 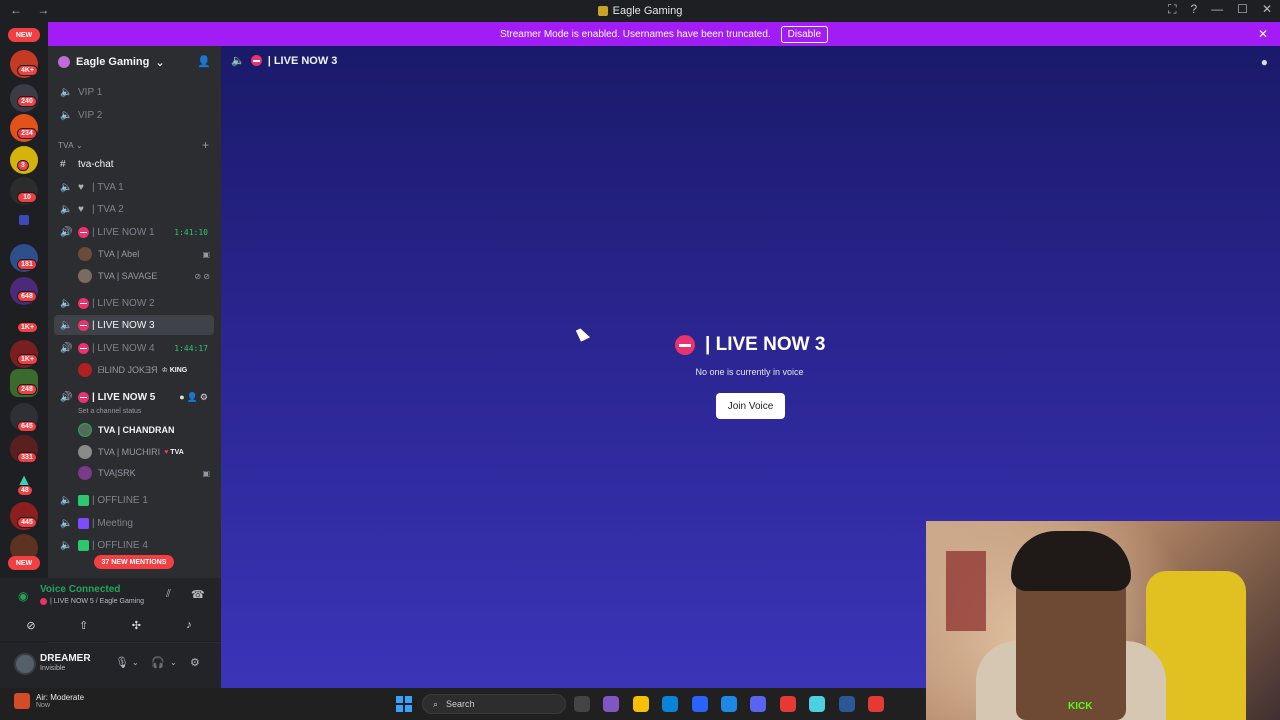 I want to click on screen-icon: ⛶, so click(x=1172, y=9).